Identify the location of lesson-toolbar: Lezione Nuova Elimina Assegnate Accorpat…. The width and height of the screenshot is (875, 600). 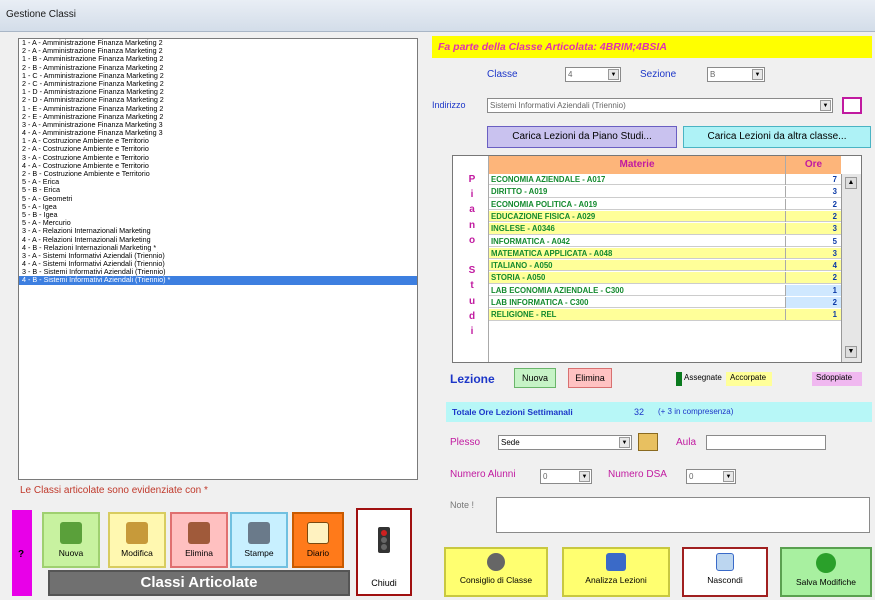
(659, 380).